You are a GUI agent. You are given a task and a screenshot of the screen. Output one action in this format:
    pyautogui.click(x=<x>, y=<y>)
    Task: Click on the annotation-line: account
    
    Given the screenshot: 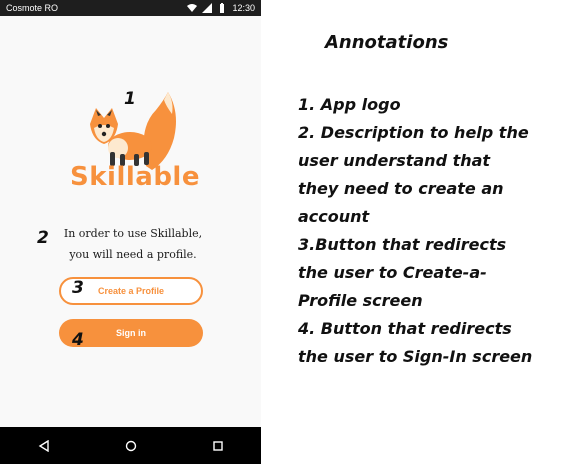 What is the action you would take?
    pyautogui.click(x=334, y=216)
    